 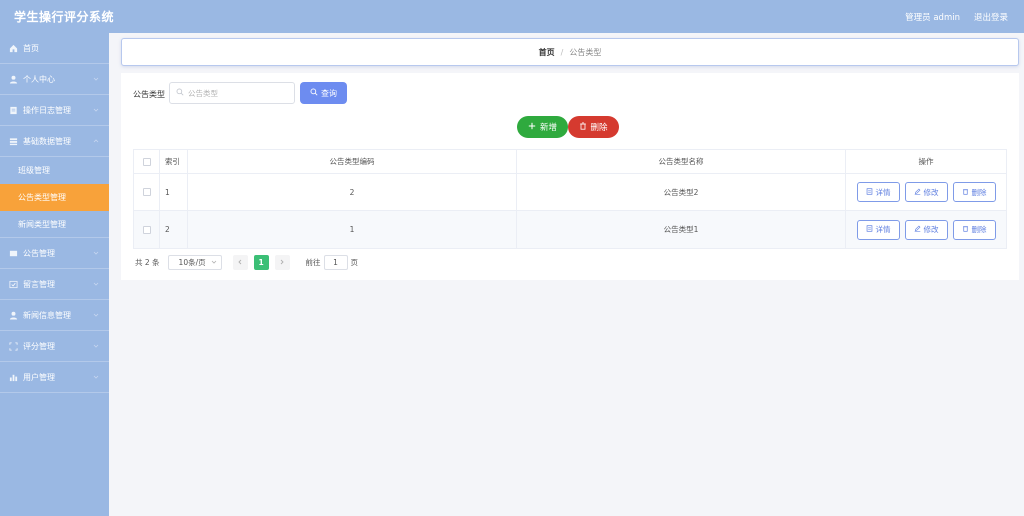 I want to click on prev-page-button, so click(x=240, y=262).